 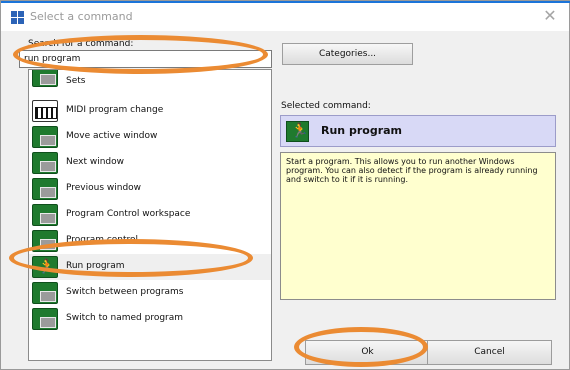 I want to click on list-item: MIDI program change, so click(x=150, y=111).